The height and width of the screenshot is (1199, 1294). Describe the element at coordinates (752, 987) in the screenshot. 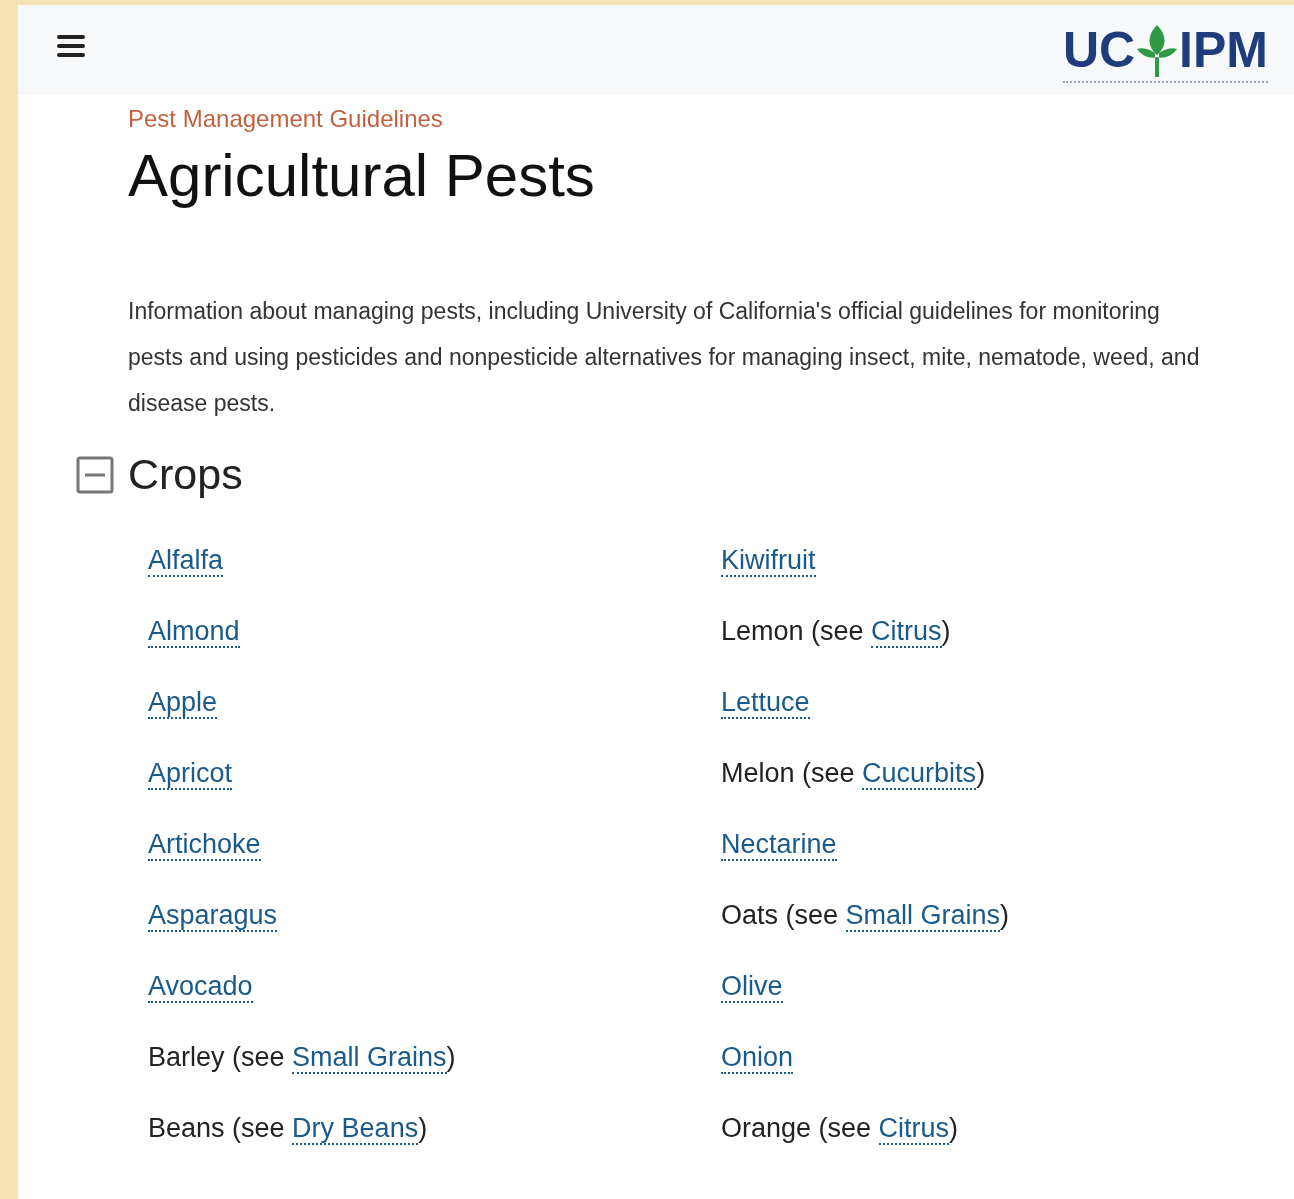

I see `crop-link: Olive` at that location.